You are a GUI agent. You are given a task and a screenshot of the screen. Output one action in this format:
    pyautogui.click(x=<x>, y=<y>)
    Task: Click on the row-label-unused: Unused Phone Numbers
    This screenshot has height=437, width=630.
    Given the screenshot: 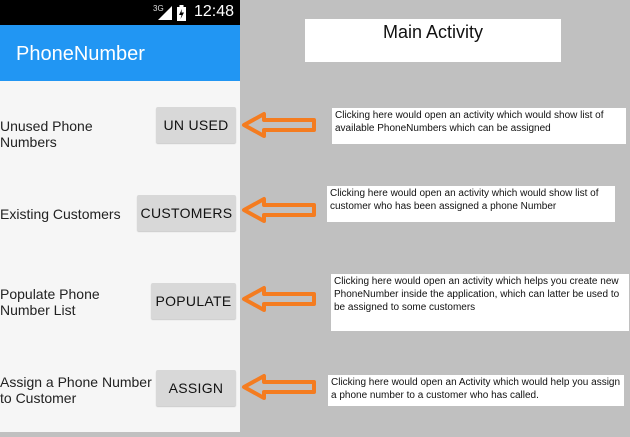 What is the action you would take?
    pyautogui.click(x=46, y=134)
    